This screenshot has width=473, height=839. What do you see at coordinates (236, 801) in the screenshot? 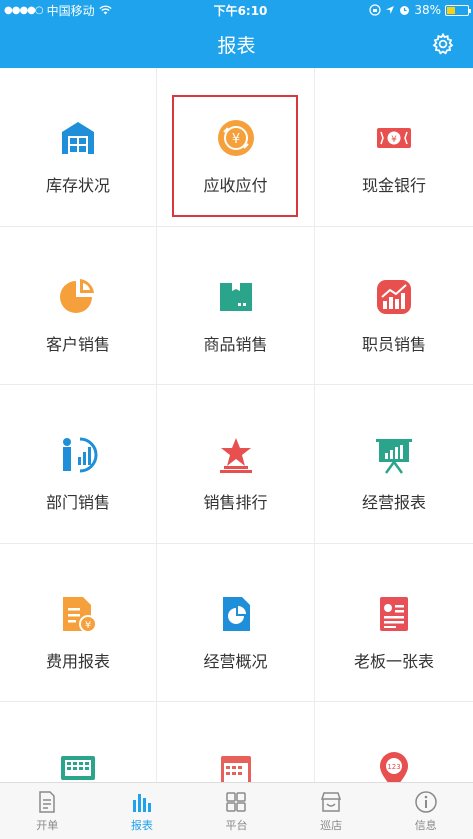
I see `grid-icon` at bounding box center [236, 801].